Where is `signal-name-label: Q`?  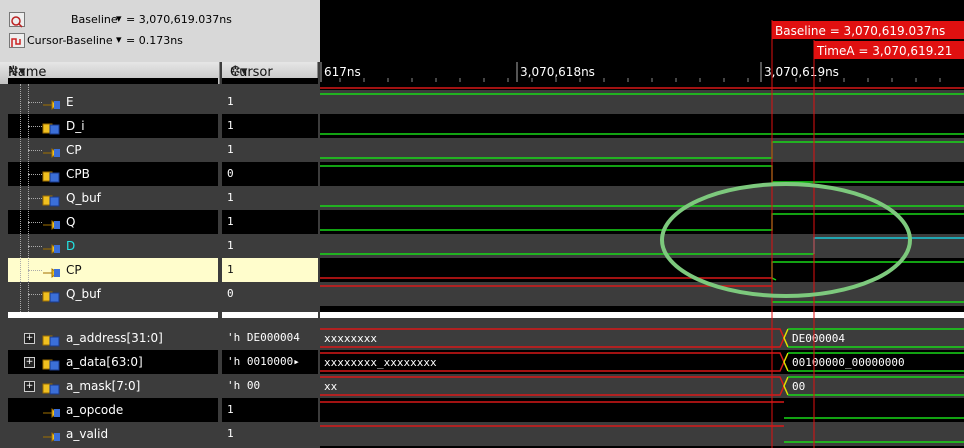 signal-name-label: Q is located at coordinates (70, 222).